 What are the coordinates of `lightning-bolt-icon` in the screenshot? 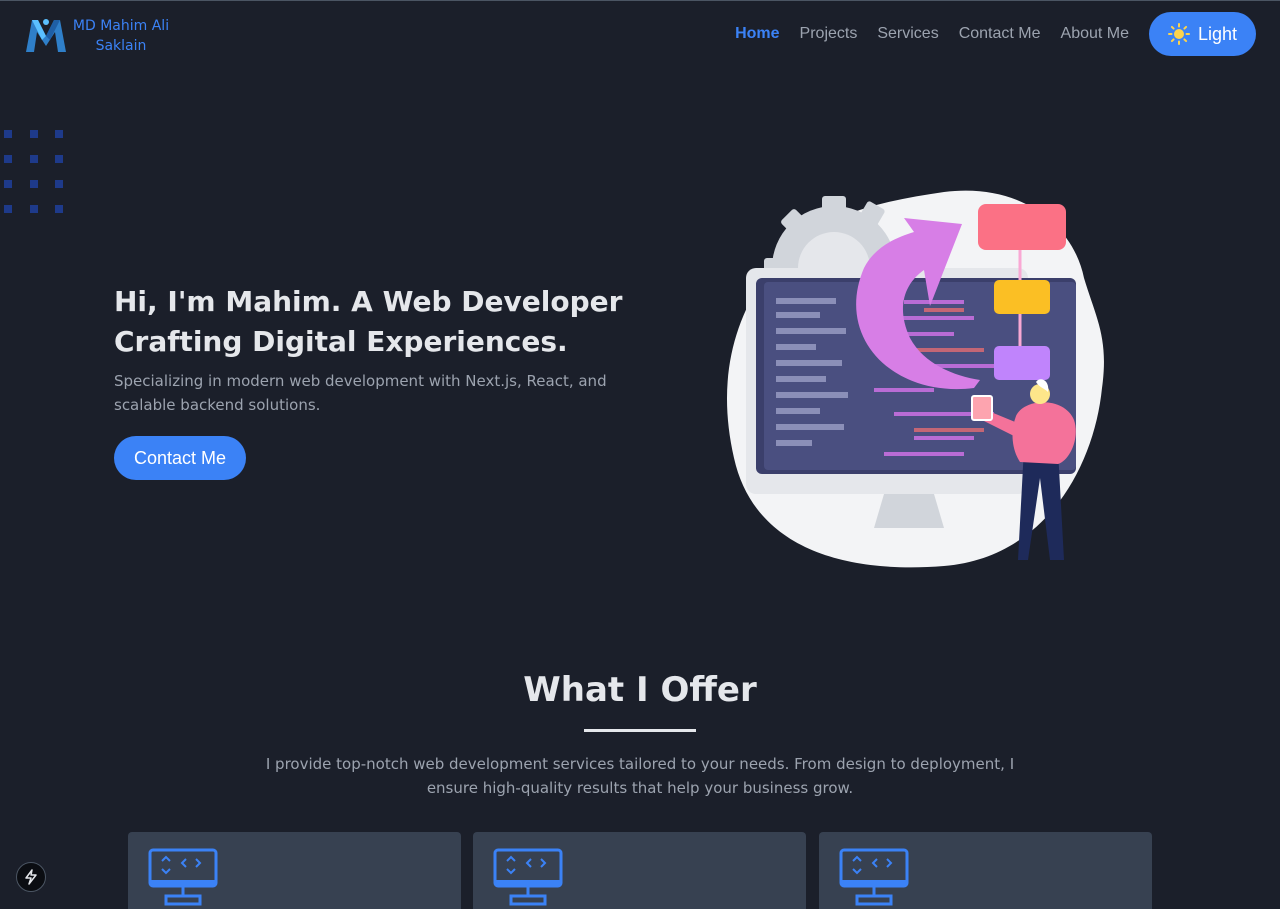 It's located at (31, 877).